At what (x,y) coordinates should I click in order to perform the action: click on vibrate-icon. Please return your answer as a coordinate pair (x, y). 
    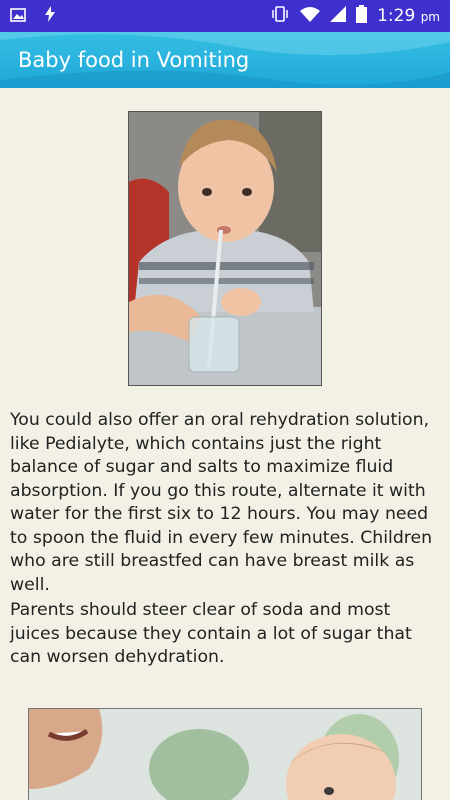
    Looking at the image, I should click on (280, 16).